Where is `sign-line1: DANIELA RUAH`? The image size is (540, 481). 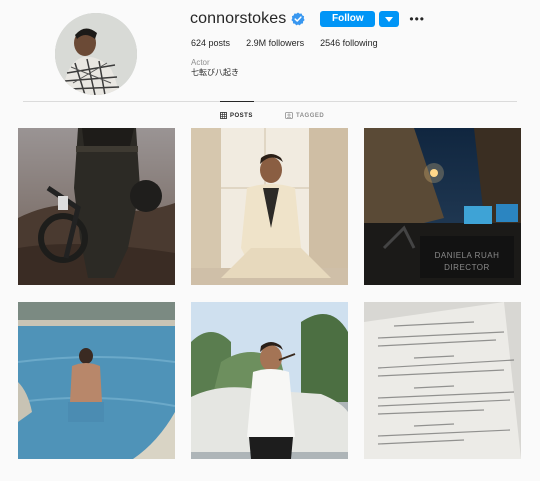 sign-line1: DANIELA RUAH is located at coordinates (467, 255).